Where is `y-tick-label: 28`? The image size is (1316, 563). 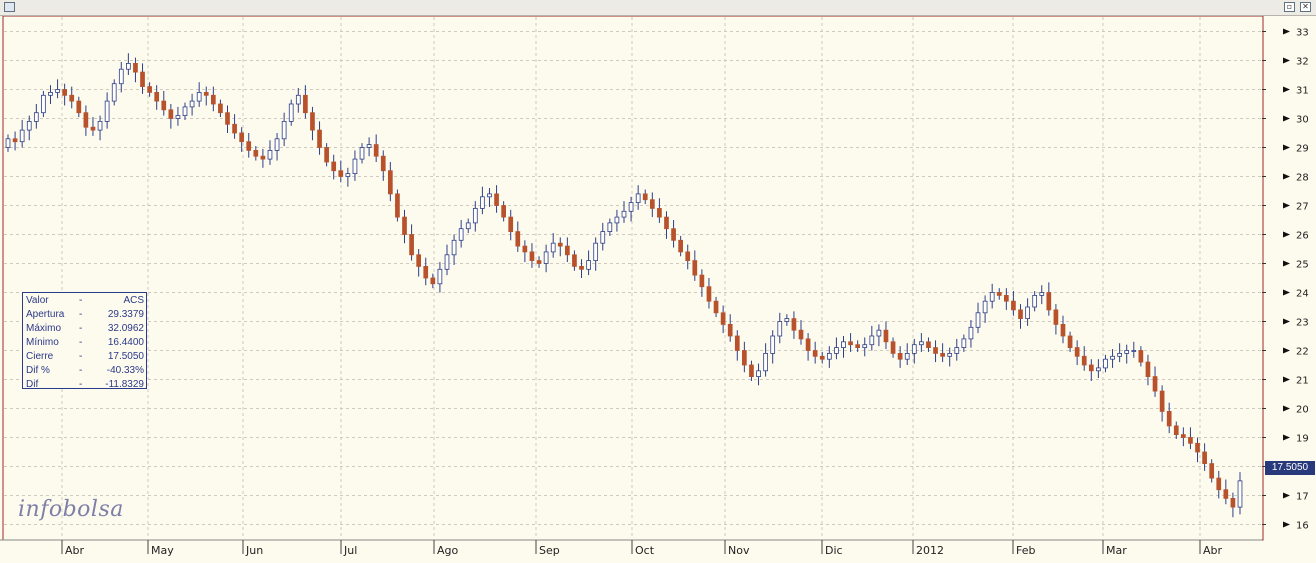 y-tick-label: 28 is located at coordinates (1302, 178).